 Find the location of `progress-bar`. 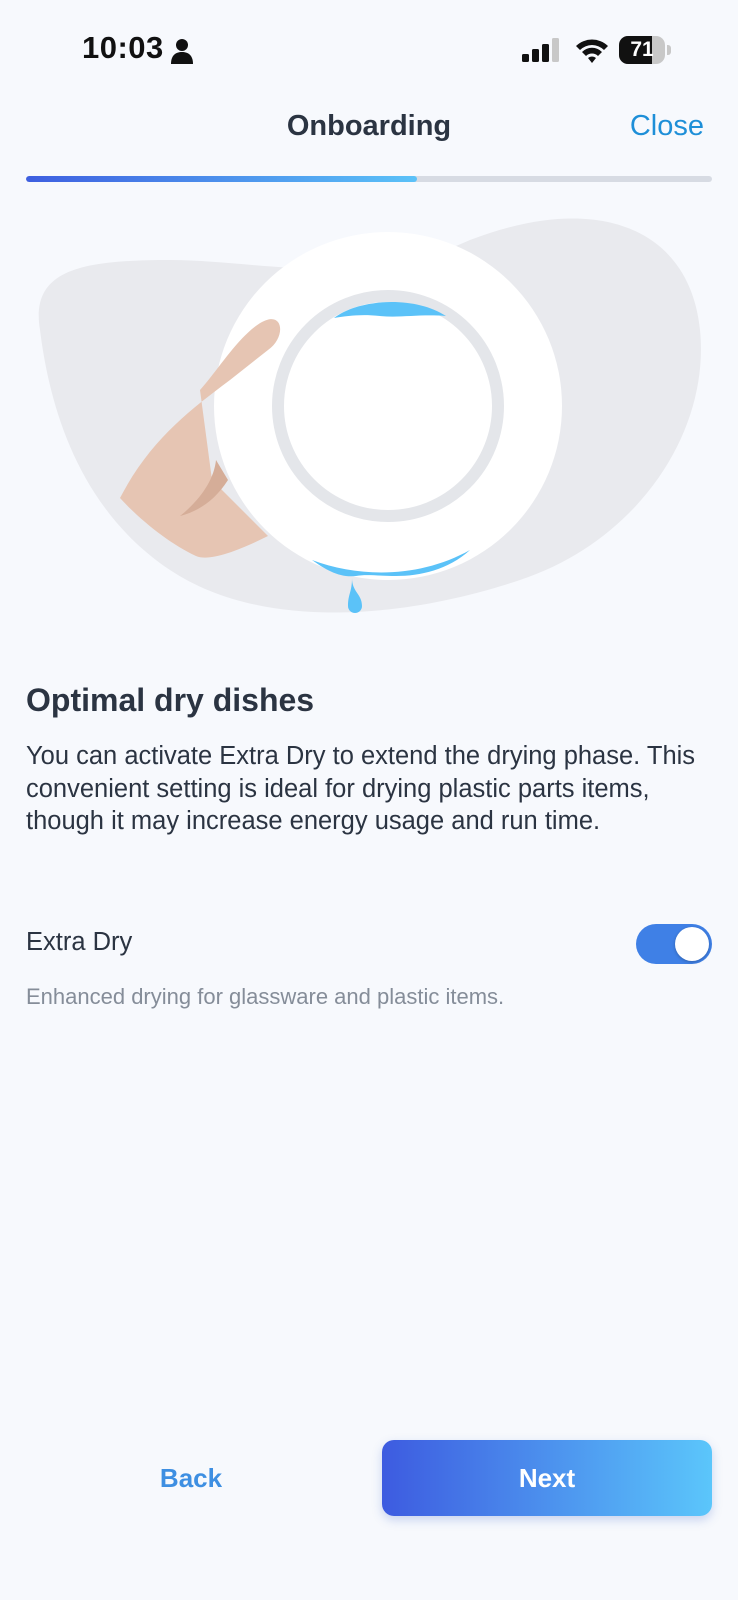

progress-bar is located at coordinates (369, 179).